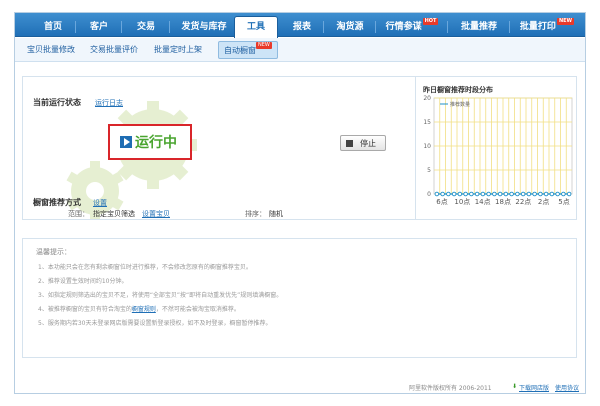 Image resolution: width=600 pixels, height=406 pixels. I want to click on download-icon: ⬇, so click(515, 386).